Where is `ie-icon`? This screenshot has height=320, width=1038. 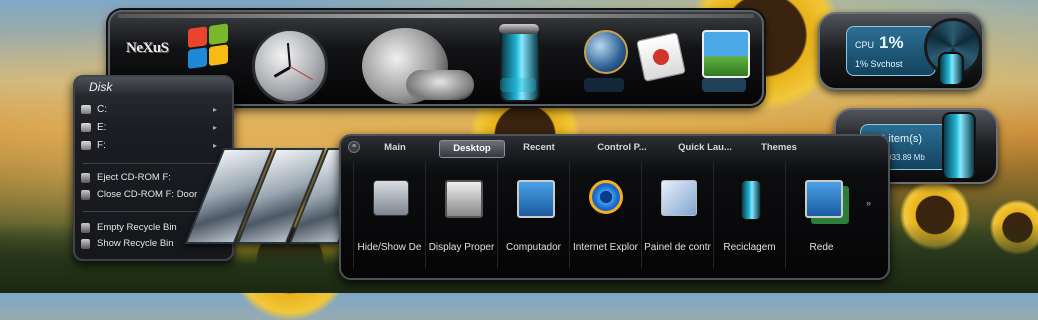 ie-icon is located at coordinates (606, 197).